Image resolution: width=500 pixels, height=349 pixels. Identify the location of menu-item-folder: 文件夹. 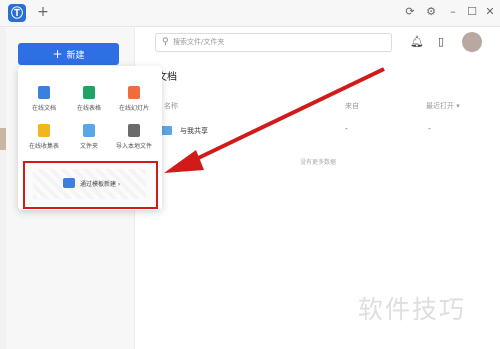
(89, 137).